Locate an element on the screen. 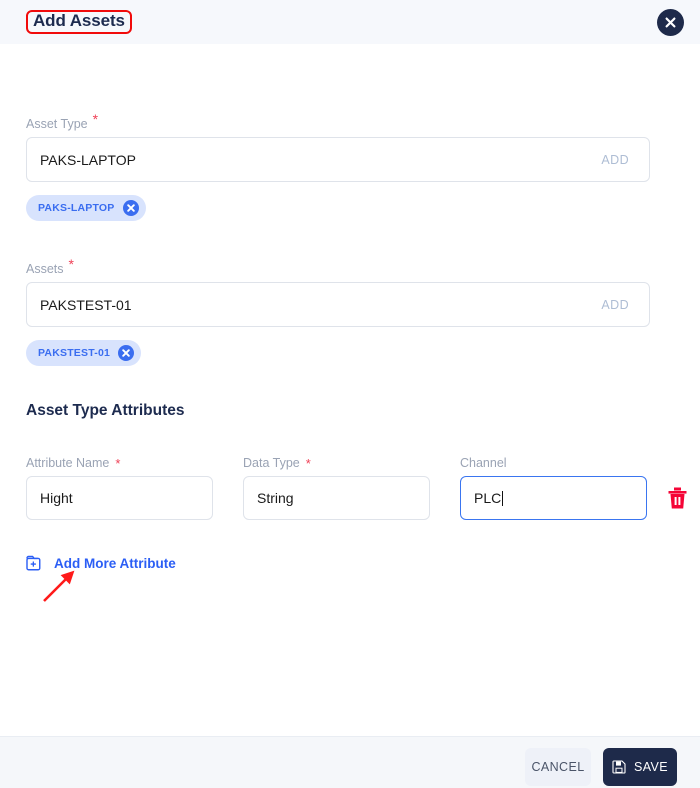  attribute-name-label-text: Attribute Name is located at coordinates (68, 463).